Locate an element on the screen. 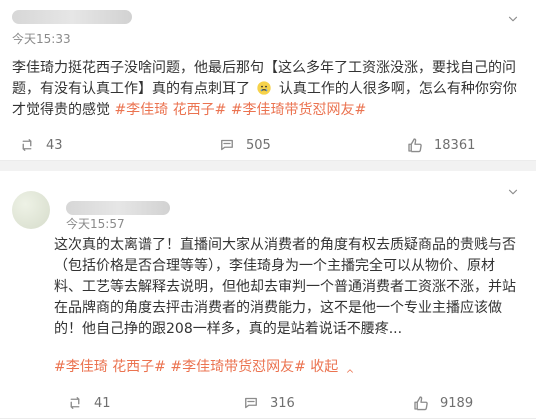 Image resolution: width=536 pixels, height=419 pixels. like-count: 18361 is located at coordinates (455, 145).